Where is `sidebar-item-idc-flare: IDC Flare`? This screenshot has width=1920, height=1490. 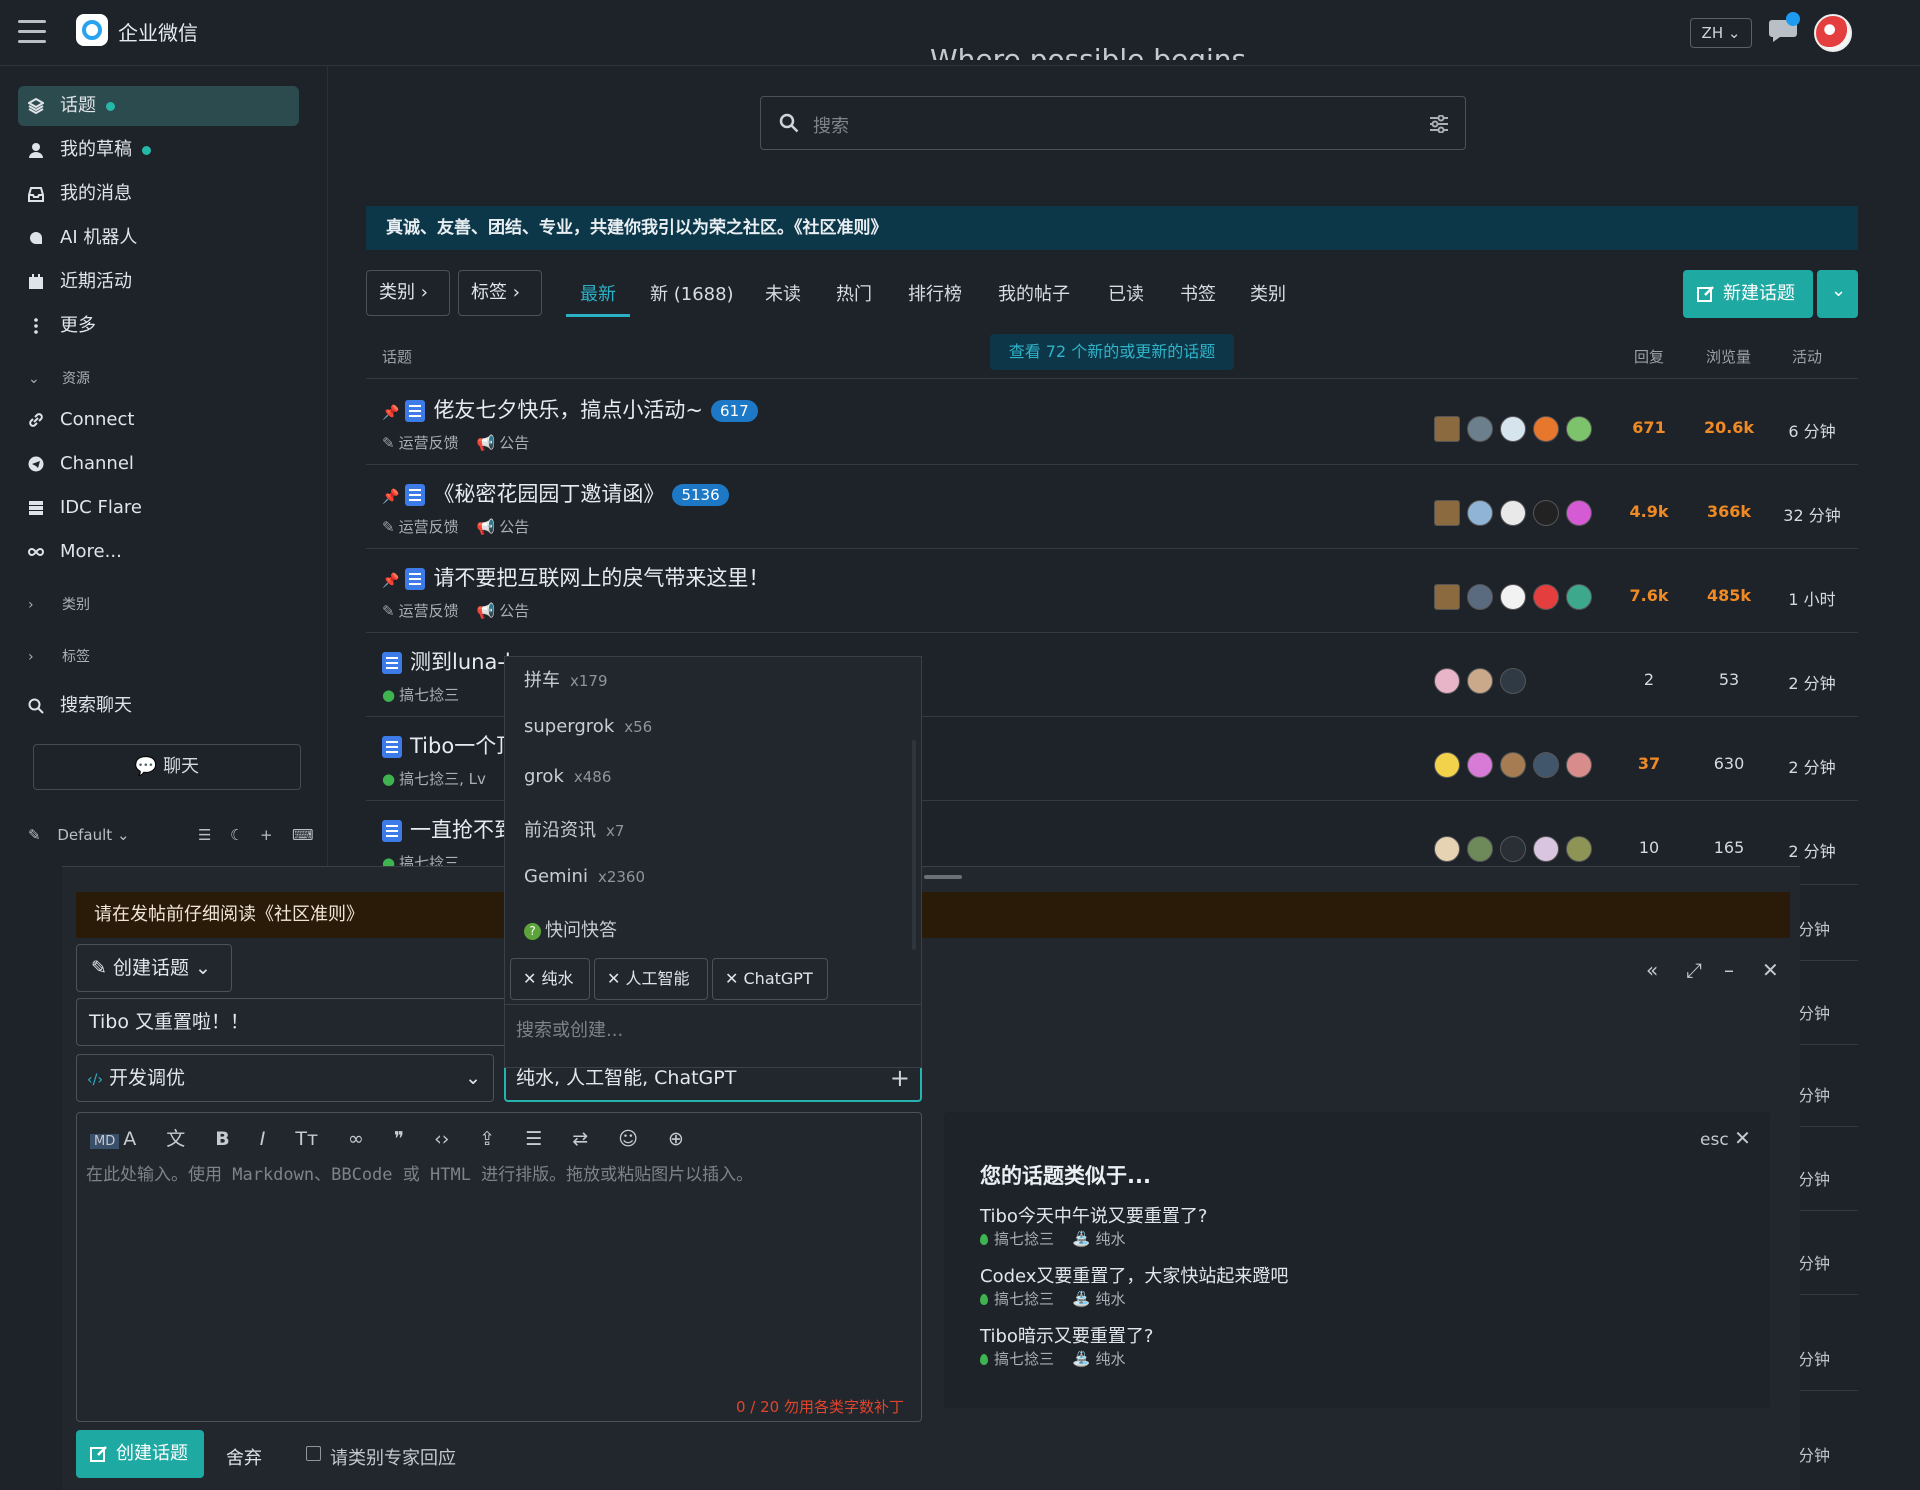
sidebar-item-idc-flare: IDC Flare is located at coordinates (158, 508).